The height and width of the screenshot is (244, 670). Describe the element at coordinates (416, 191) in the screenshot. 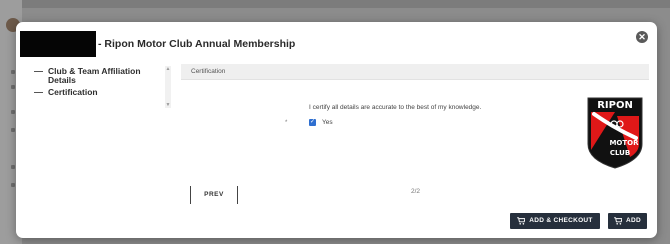

I see `page-indicator: 2/2` at that location.